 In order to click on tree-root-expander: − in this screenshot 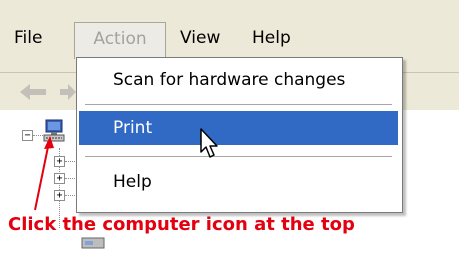, I will do `click(27, 135)`.